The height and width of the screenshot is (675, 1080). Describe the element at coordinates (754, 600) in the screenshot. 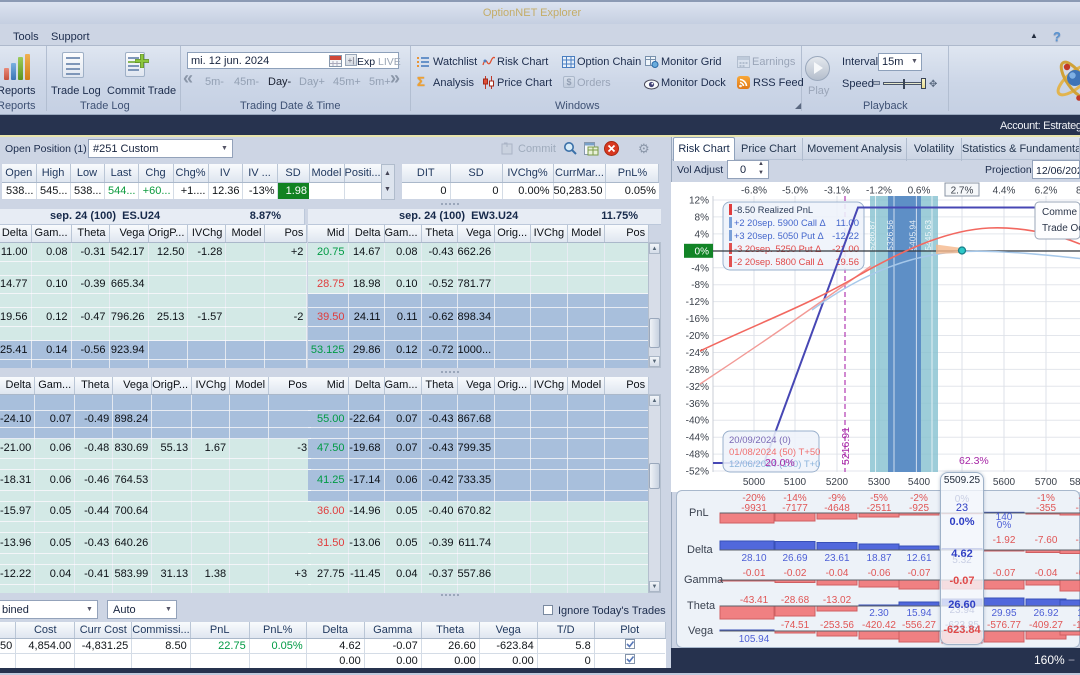

I see `svg-text: -43.41` at that location.